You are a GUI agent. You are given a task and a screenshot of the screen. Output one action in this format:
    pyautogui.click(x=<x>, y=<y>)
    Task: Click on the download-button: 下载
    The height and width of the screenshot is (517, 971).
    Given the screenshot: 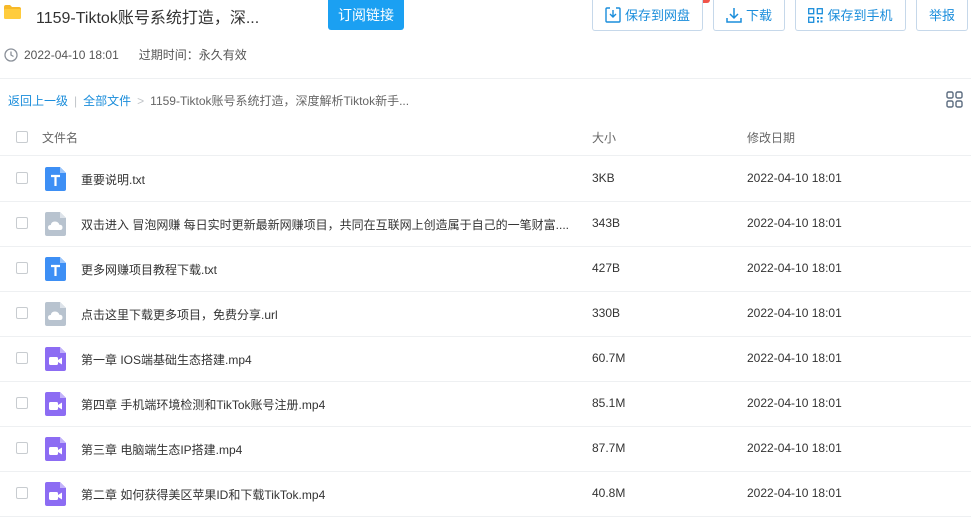 What is the action you would take?
    pyautogui.click(x=749, y=15)
    